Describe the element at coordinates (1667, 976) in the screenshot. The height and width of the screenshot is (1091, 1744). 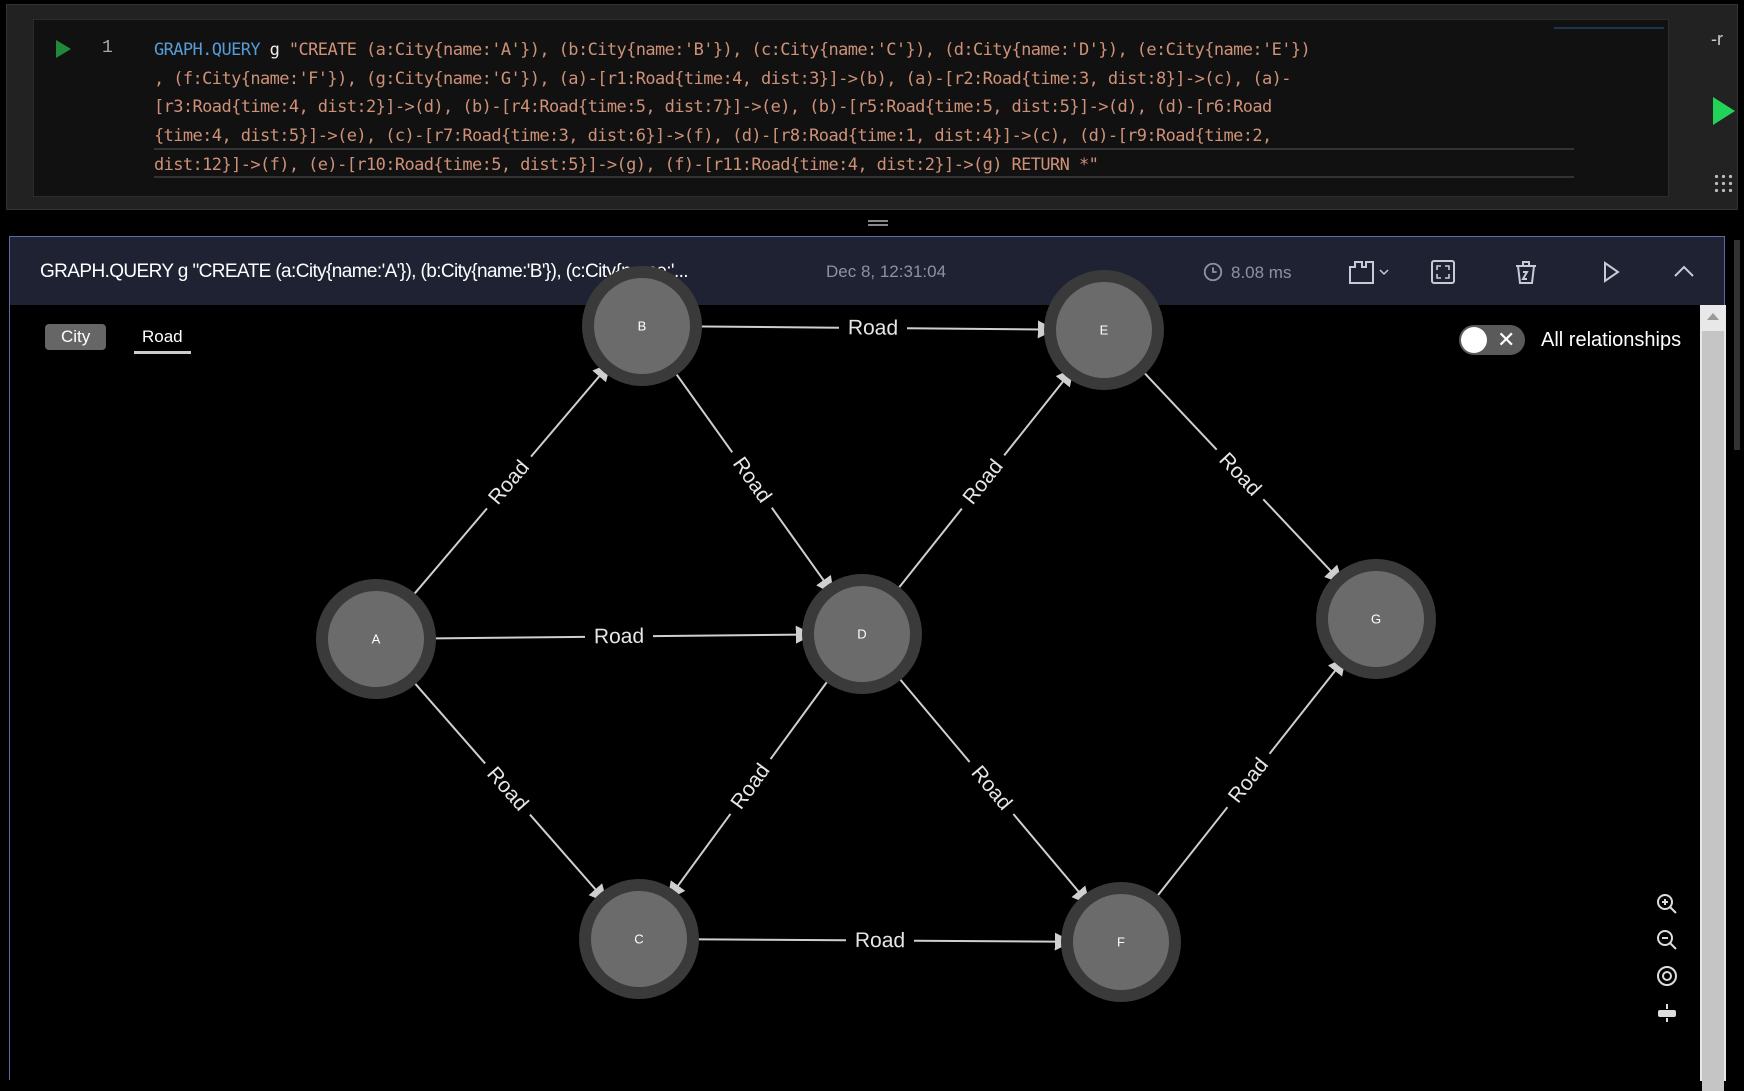
I see `center-icon` at that location.